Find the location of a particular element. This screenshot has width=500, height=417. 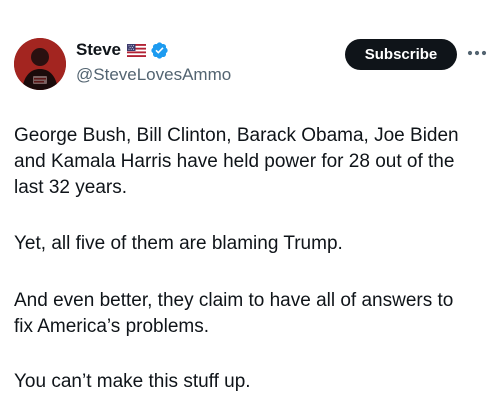

author-display-name: Steve is located at coordinates (98, 50).